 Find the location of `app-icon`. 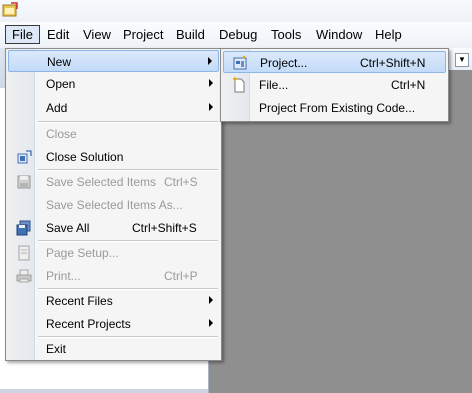

app-icon is located at coordinates (10, 9).